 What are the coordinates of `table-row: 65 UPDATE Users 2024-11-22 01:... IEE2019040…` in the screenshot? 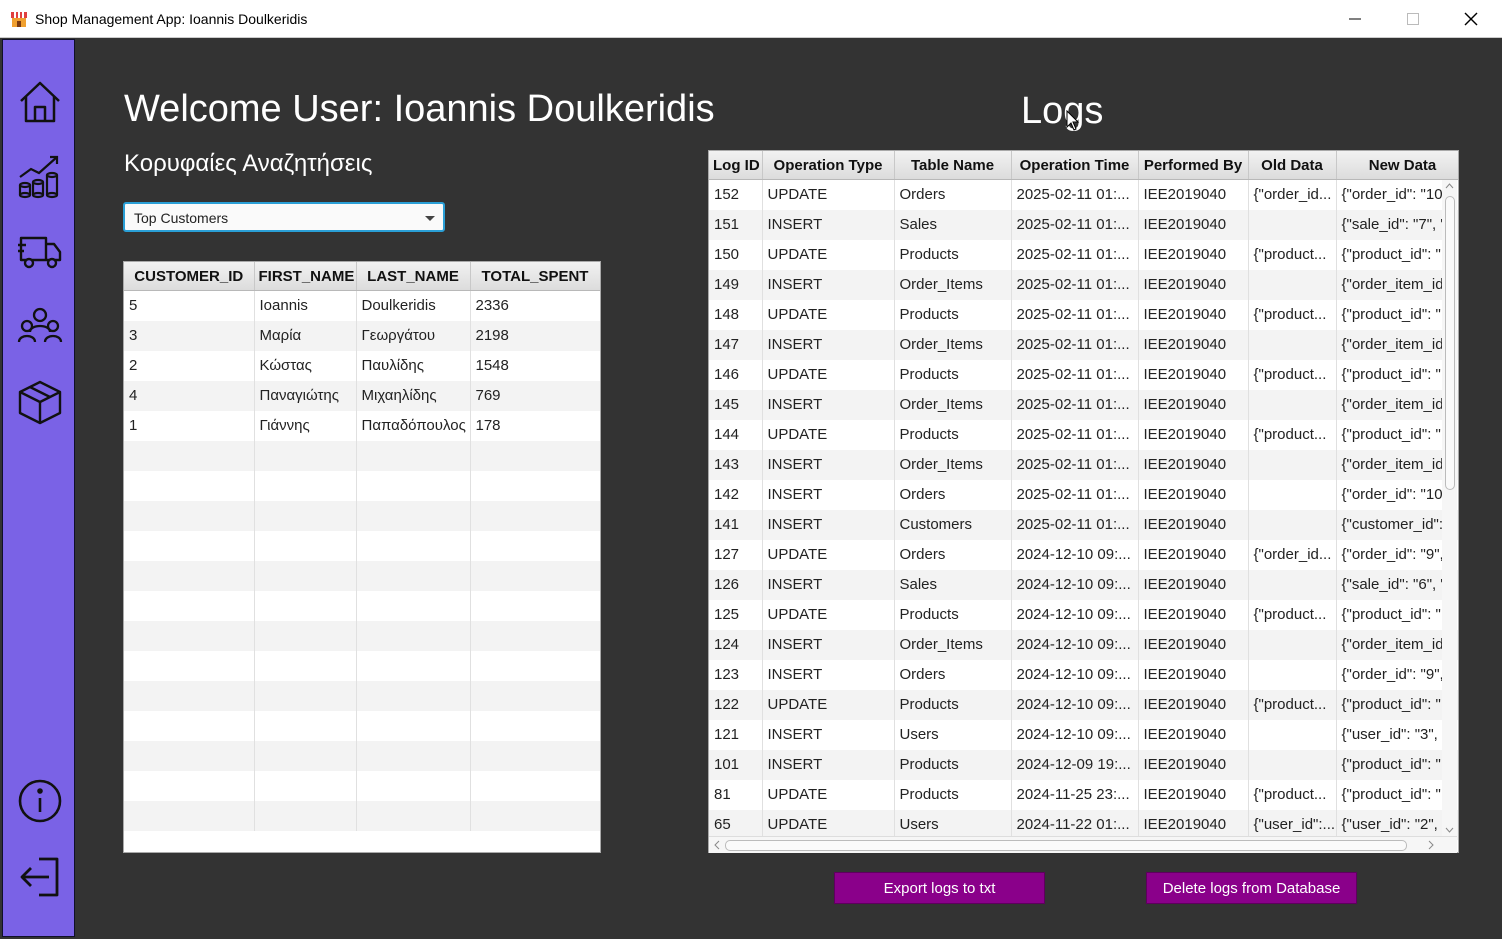 It's located at (1083, 824).